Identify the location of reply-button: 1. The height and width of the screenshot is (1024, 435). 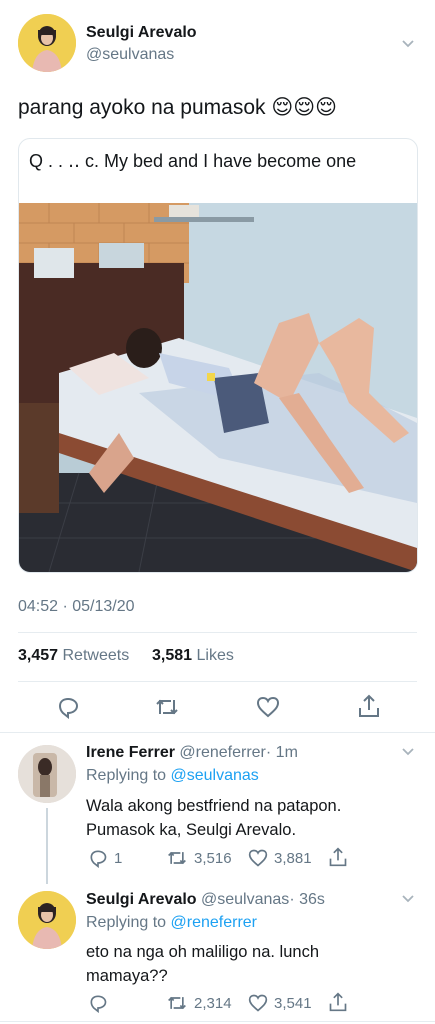
(105, 858).